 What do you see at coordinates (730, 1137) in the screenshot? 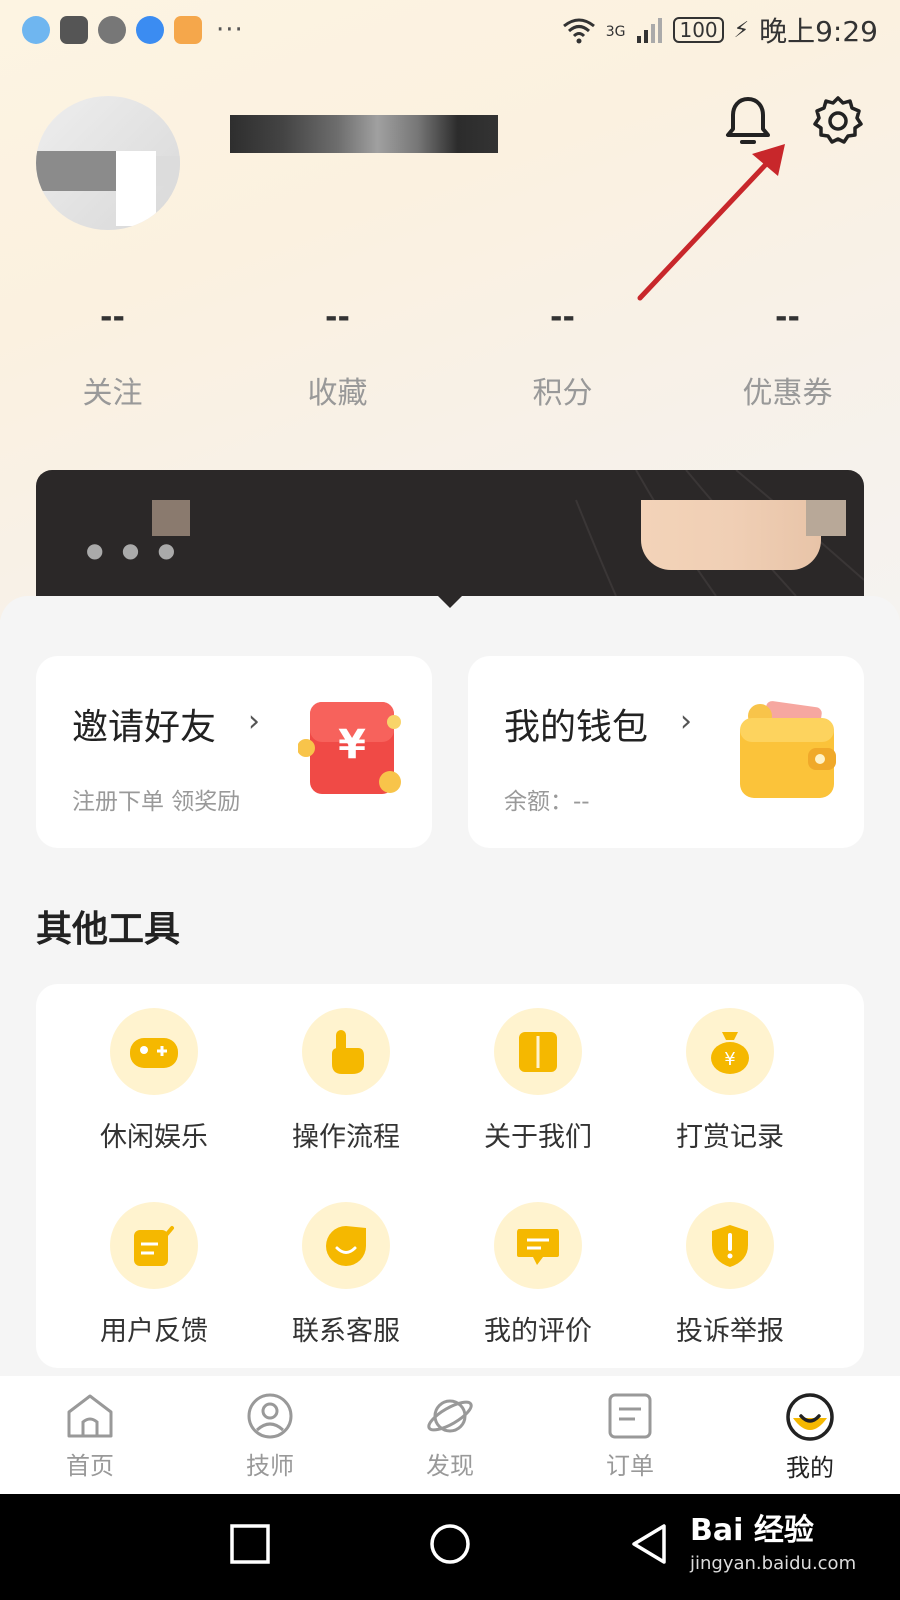
I see `tool-label: 打赏记录` at bounding box center [730, 1137].